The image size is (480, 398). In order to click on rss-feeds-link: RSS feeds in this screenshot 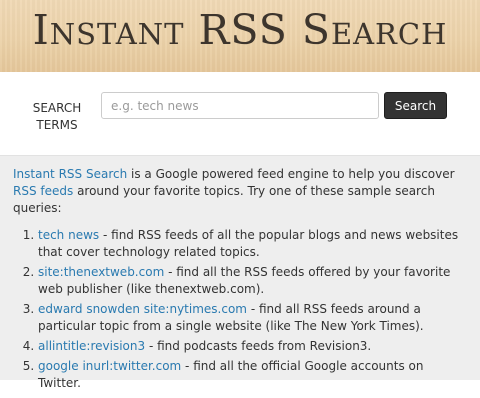, I will do `click(43, 191)`.